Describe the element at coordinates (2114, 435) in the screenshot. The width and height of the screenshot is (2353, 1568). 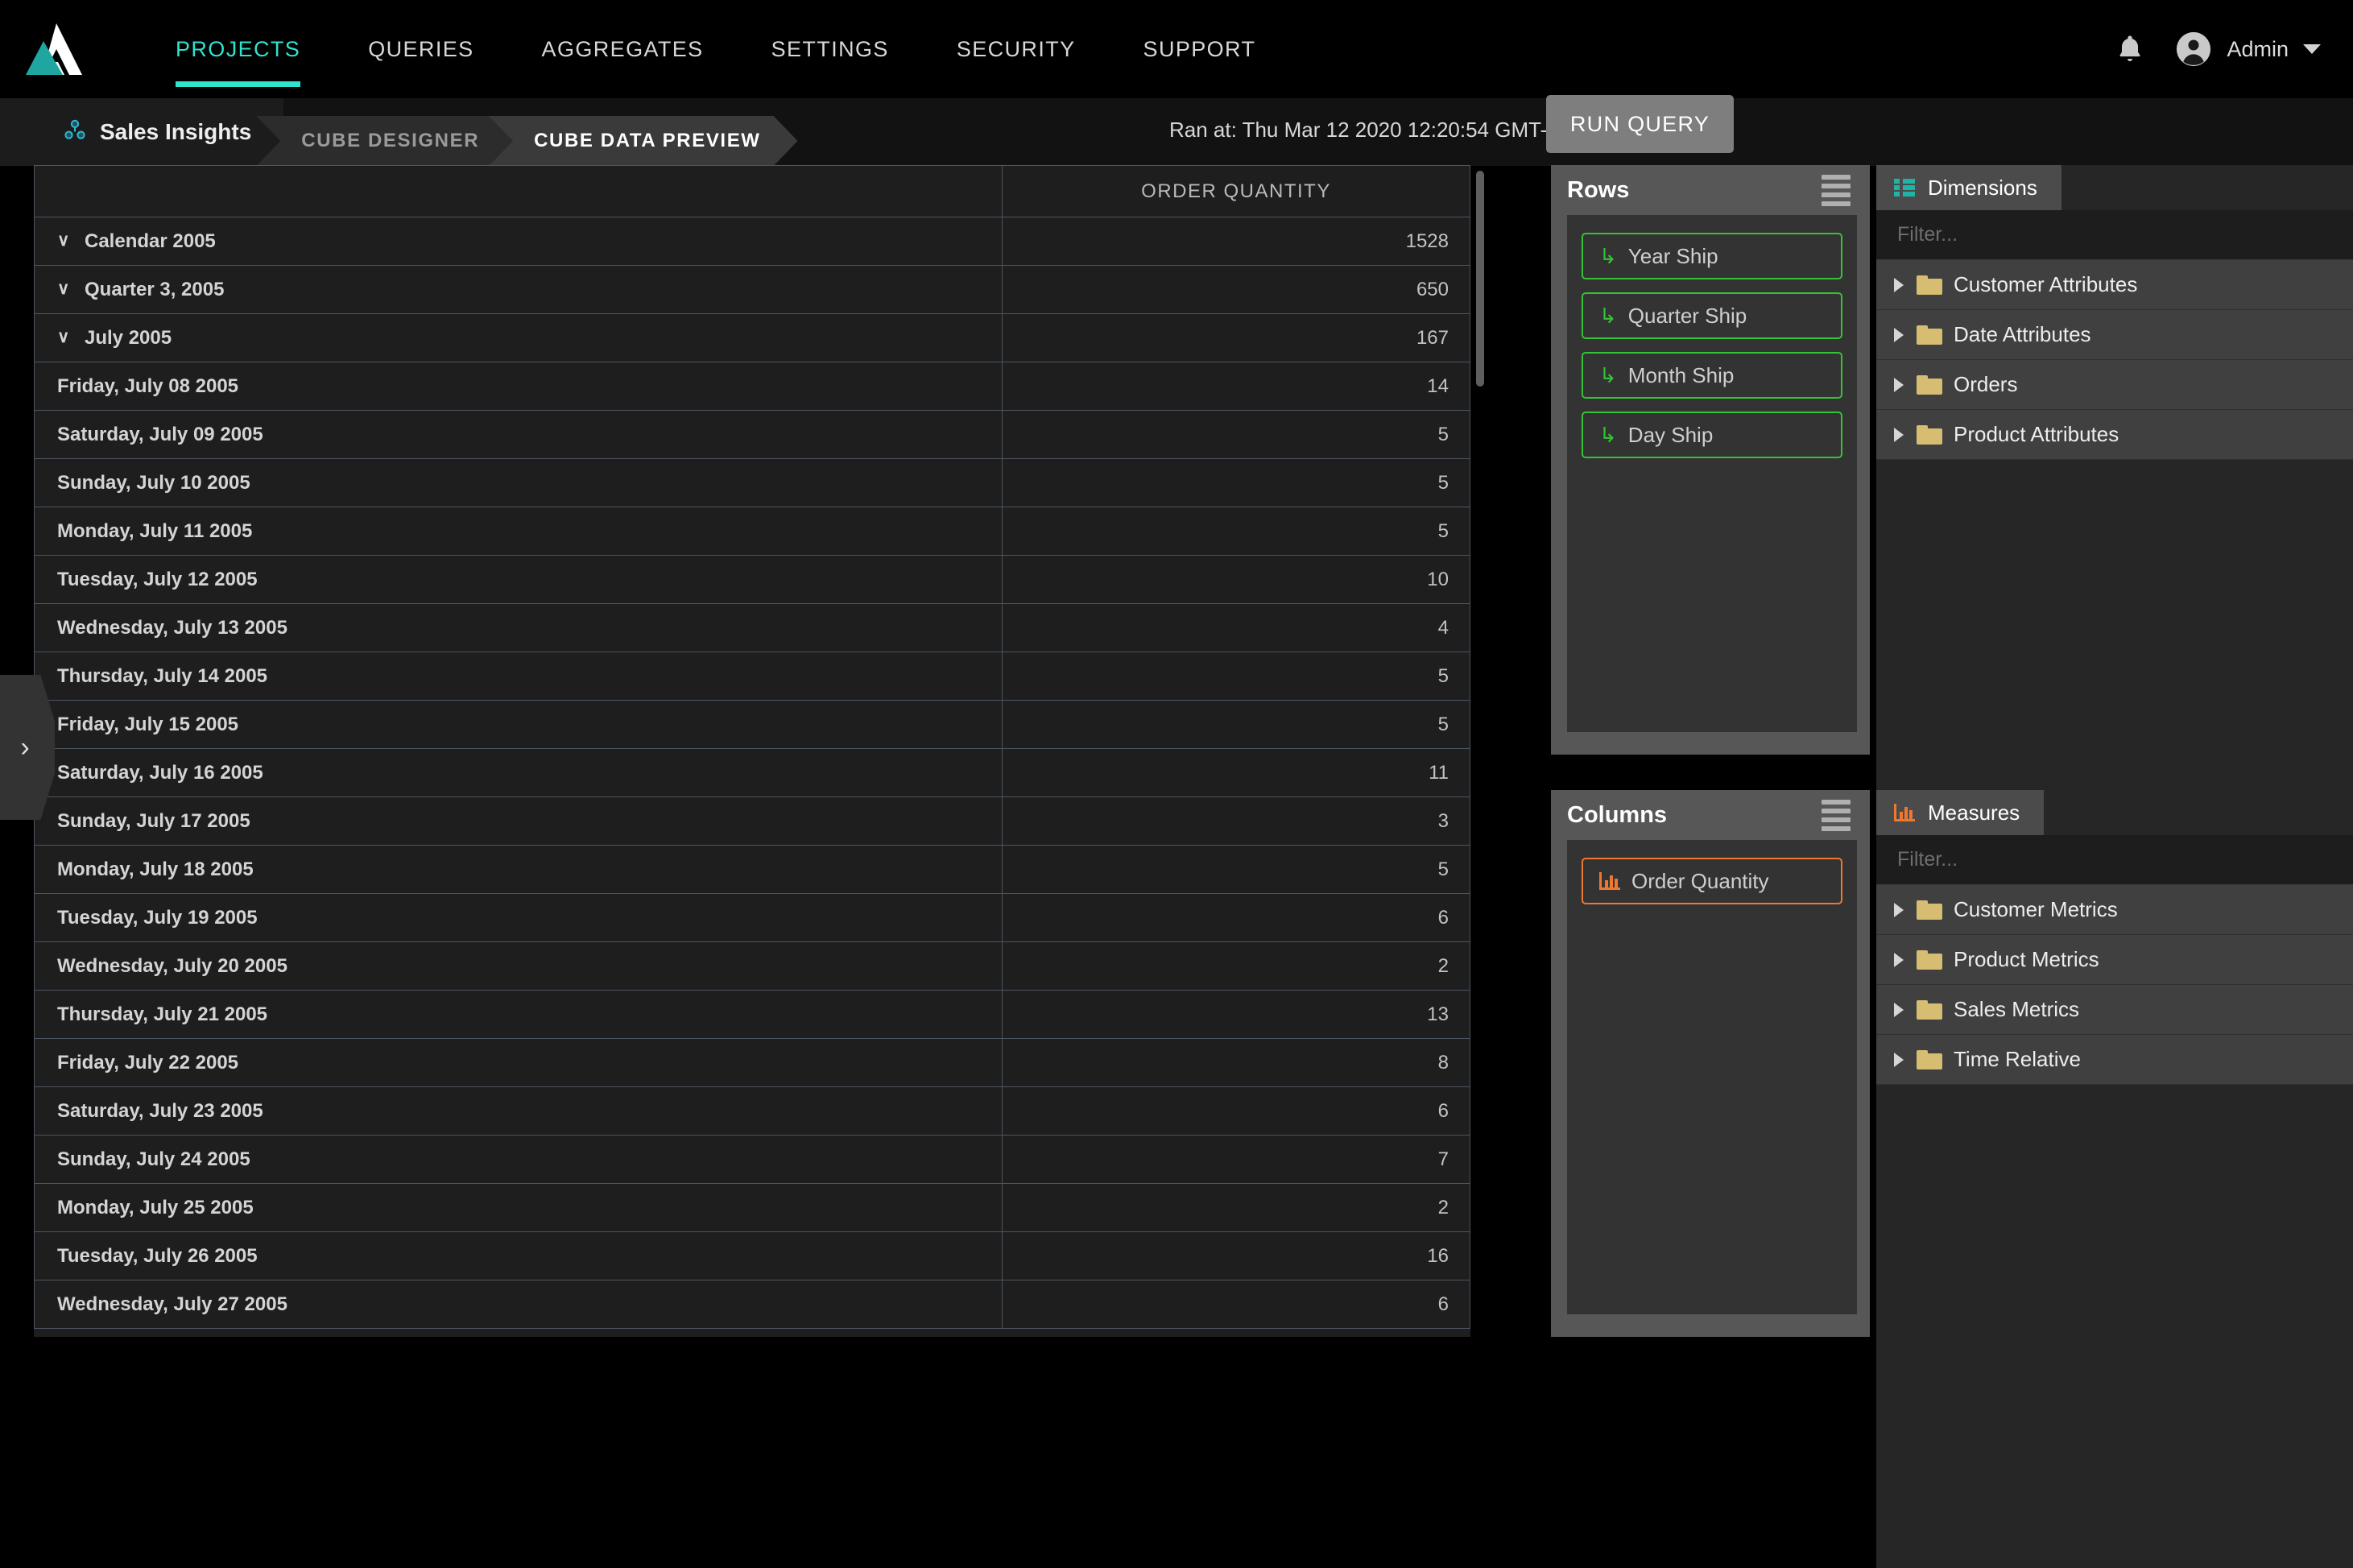
I see `tree-item: Product Attributes` at that location.